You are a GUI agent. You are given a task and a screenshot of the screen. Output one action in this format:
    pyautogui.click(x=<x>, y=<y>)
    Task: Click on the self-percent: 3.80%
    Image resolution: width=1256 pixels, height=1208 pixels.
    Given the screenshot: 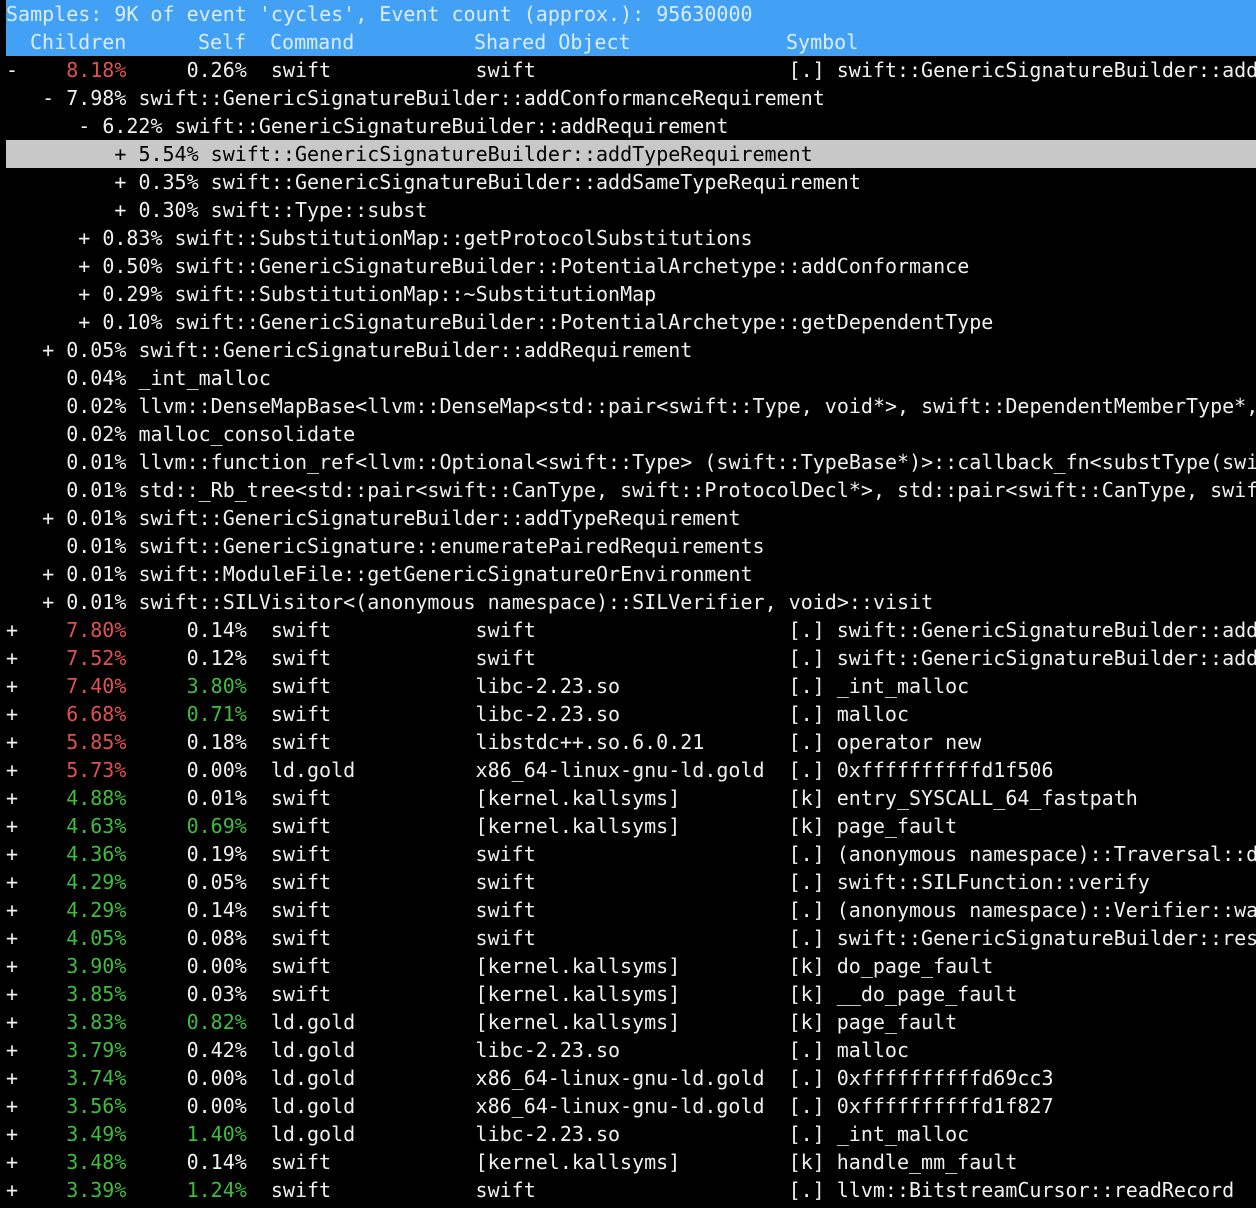 What is the action you would take?
    pyautogui.click(x=216, y=686)
    